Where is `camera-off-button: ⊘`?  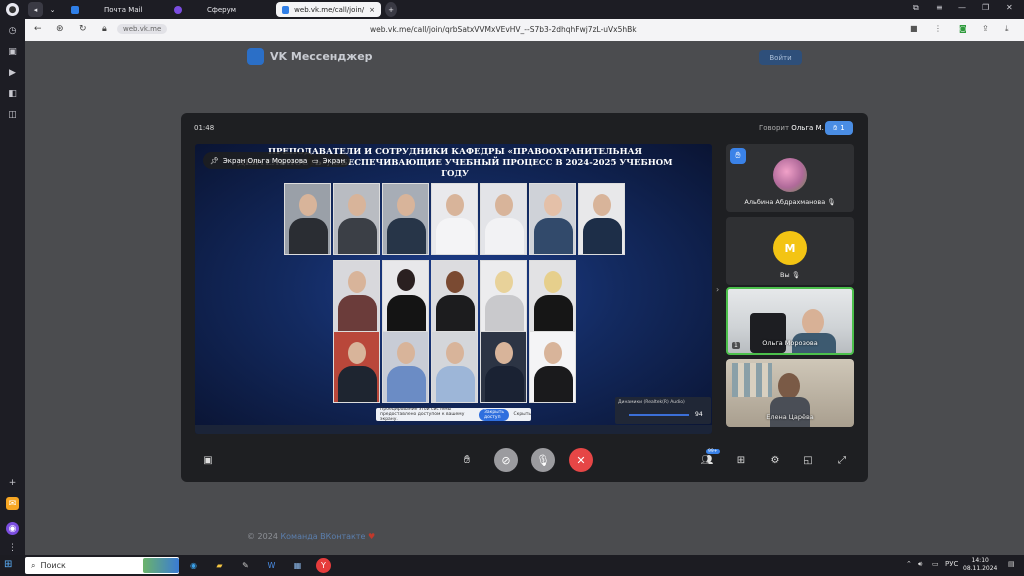
camera-off-button: ⊘ is located at coordinates (506, 460).